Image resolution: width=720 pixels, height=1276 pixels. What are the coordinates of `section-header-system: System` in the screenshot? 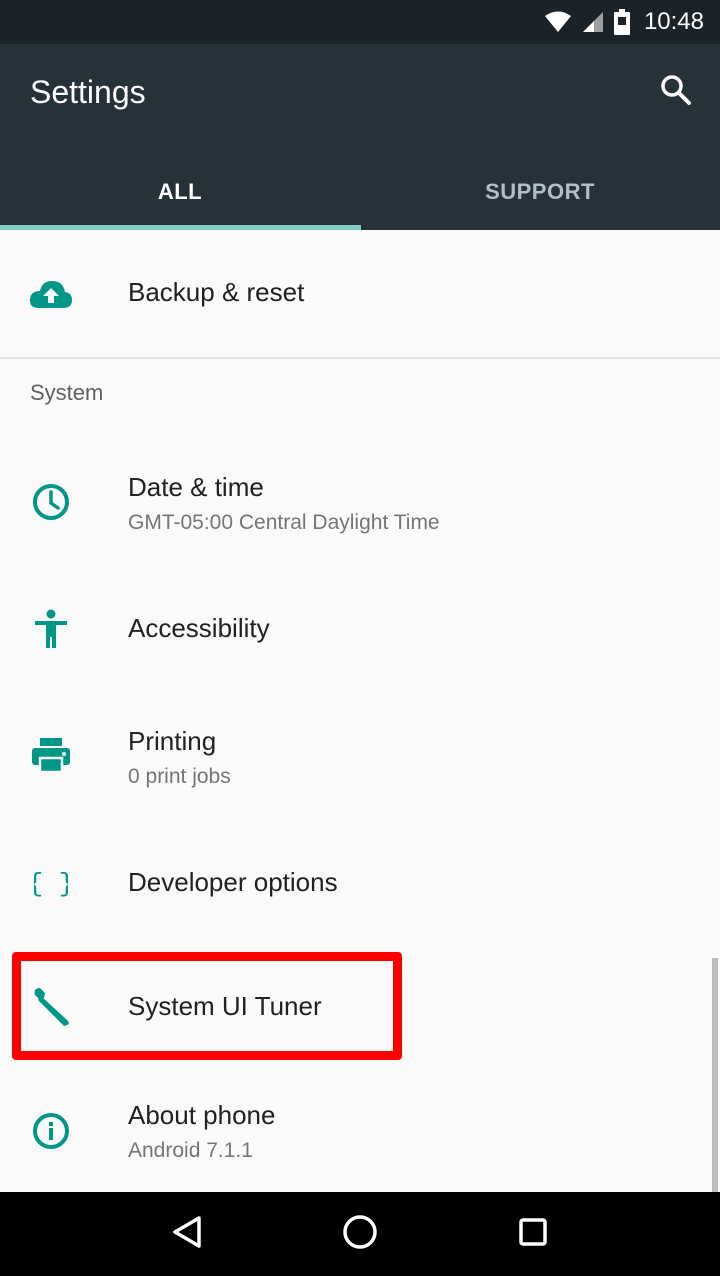 It's located at (67, 392).